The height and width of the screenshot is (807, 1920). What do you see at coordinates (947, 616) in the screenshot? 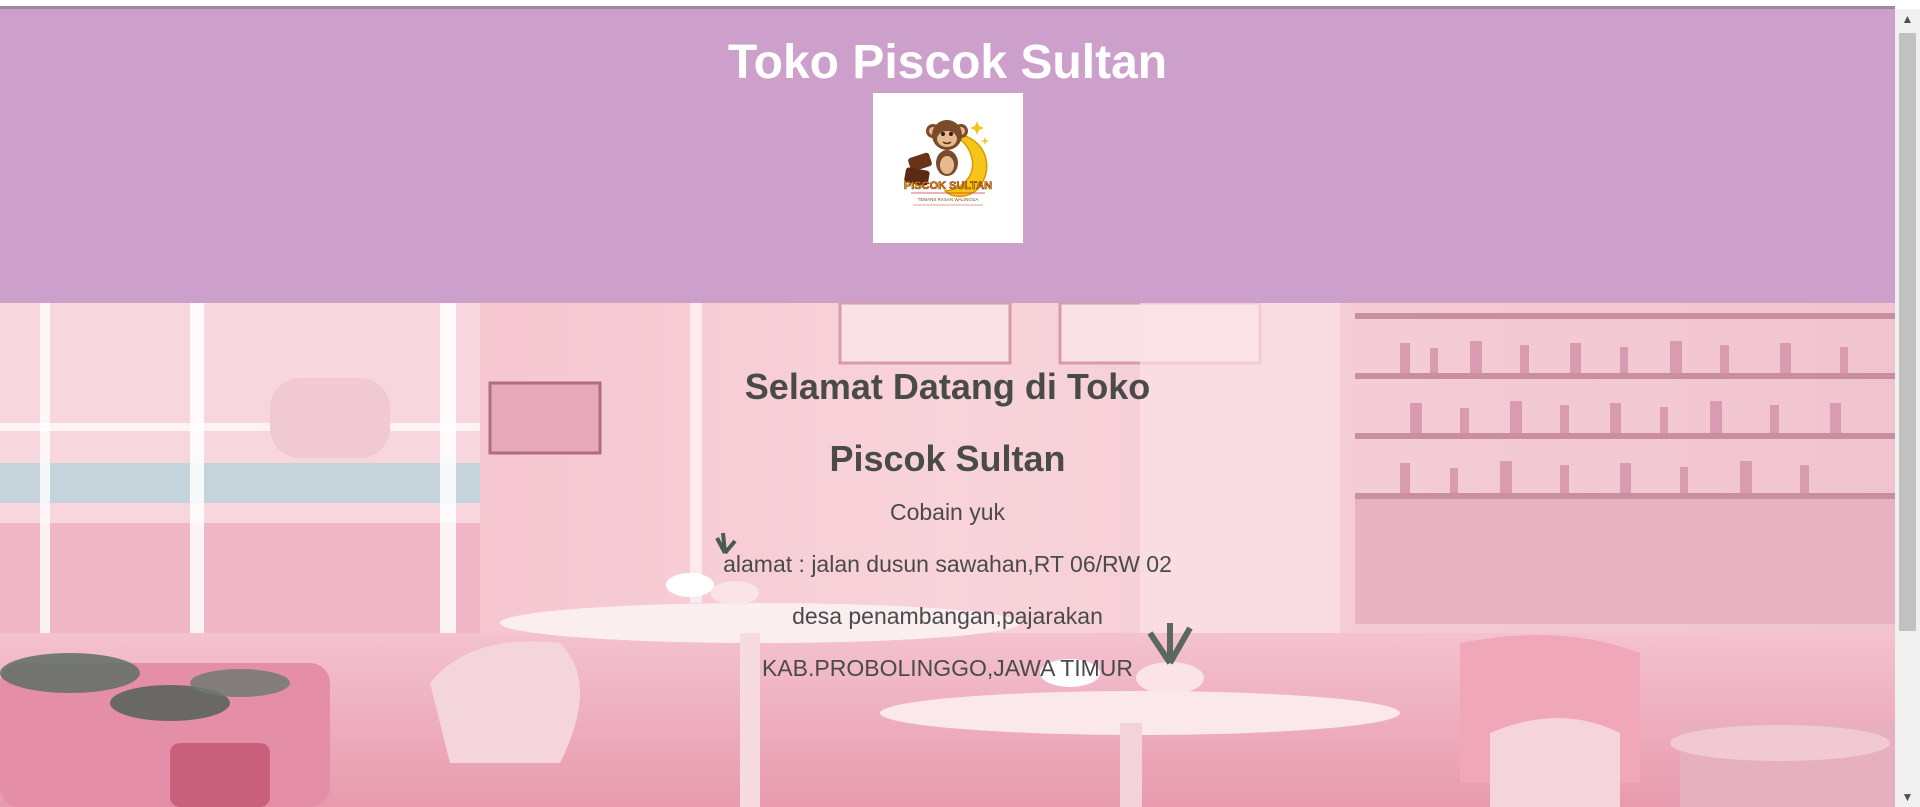
I see `address-line-2: desa penambangan,pajarakan` at bounding box center [947, 616].